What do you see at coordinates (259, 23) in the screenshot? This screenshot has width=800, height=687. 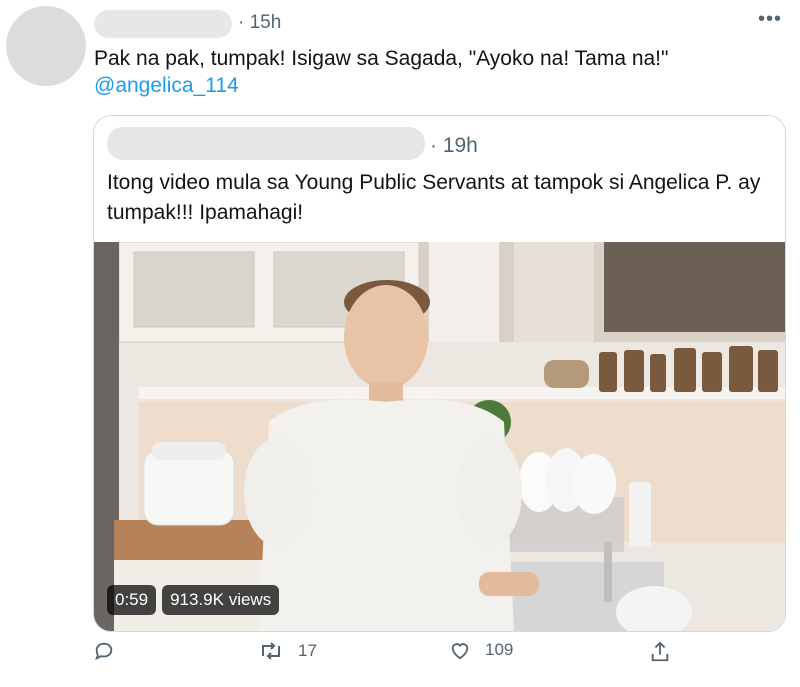 I see `tweet-timestamp: · 15h` at bounding box center [259, 23].